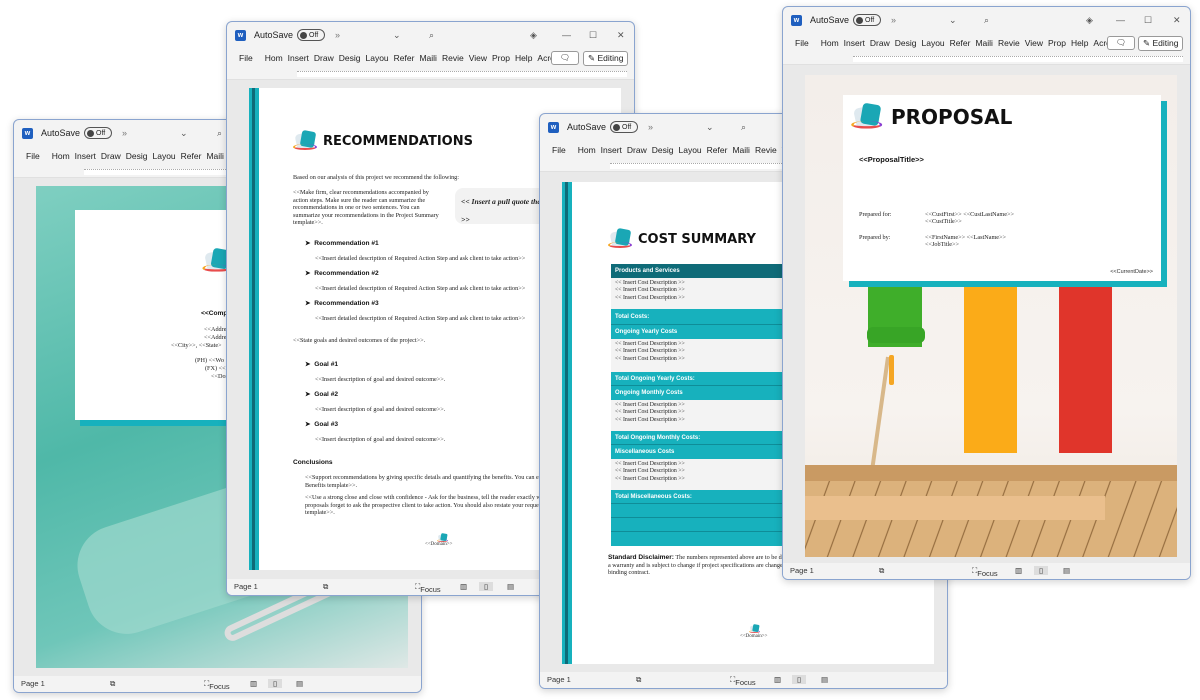 The image size is (1200, 700). What do you see at coordinates (875, 214) in the screenshot?
I see `prepared-for-label: Prepared for:` at bounding box center [875, 214].